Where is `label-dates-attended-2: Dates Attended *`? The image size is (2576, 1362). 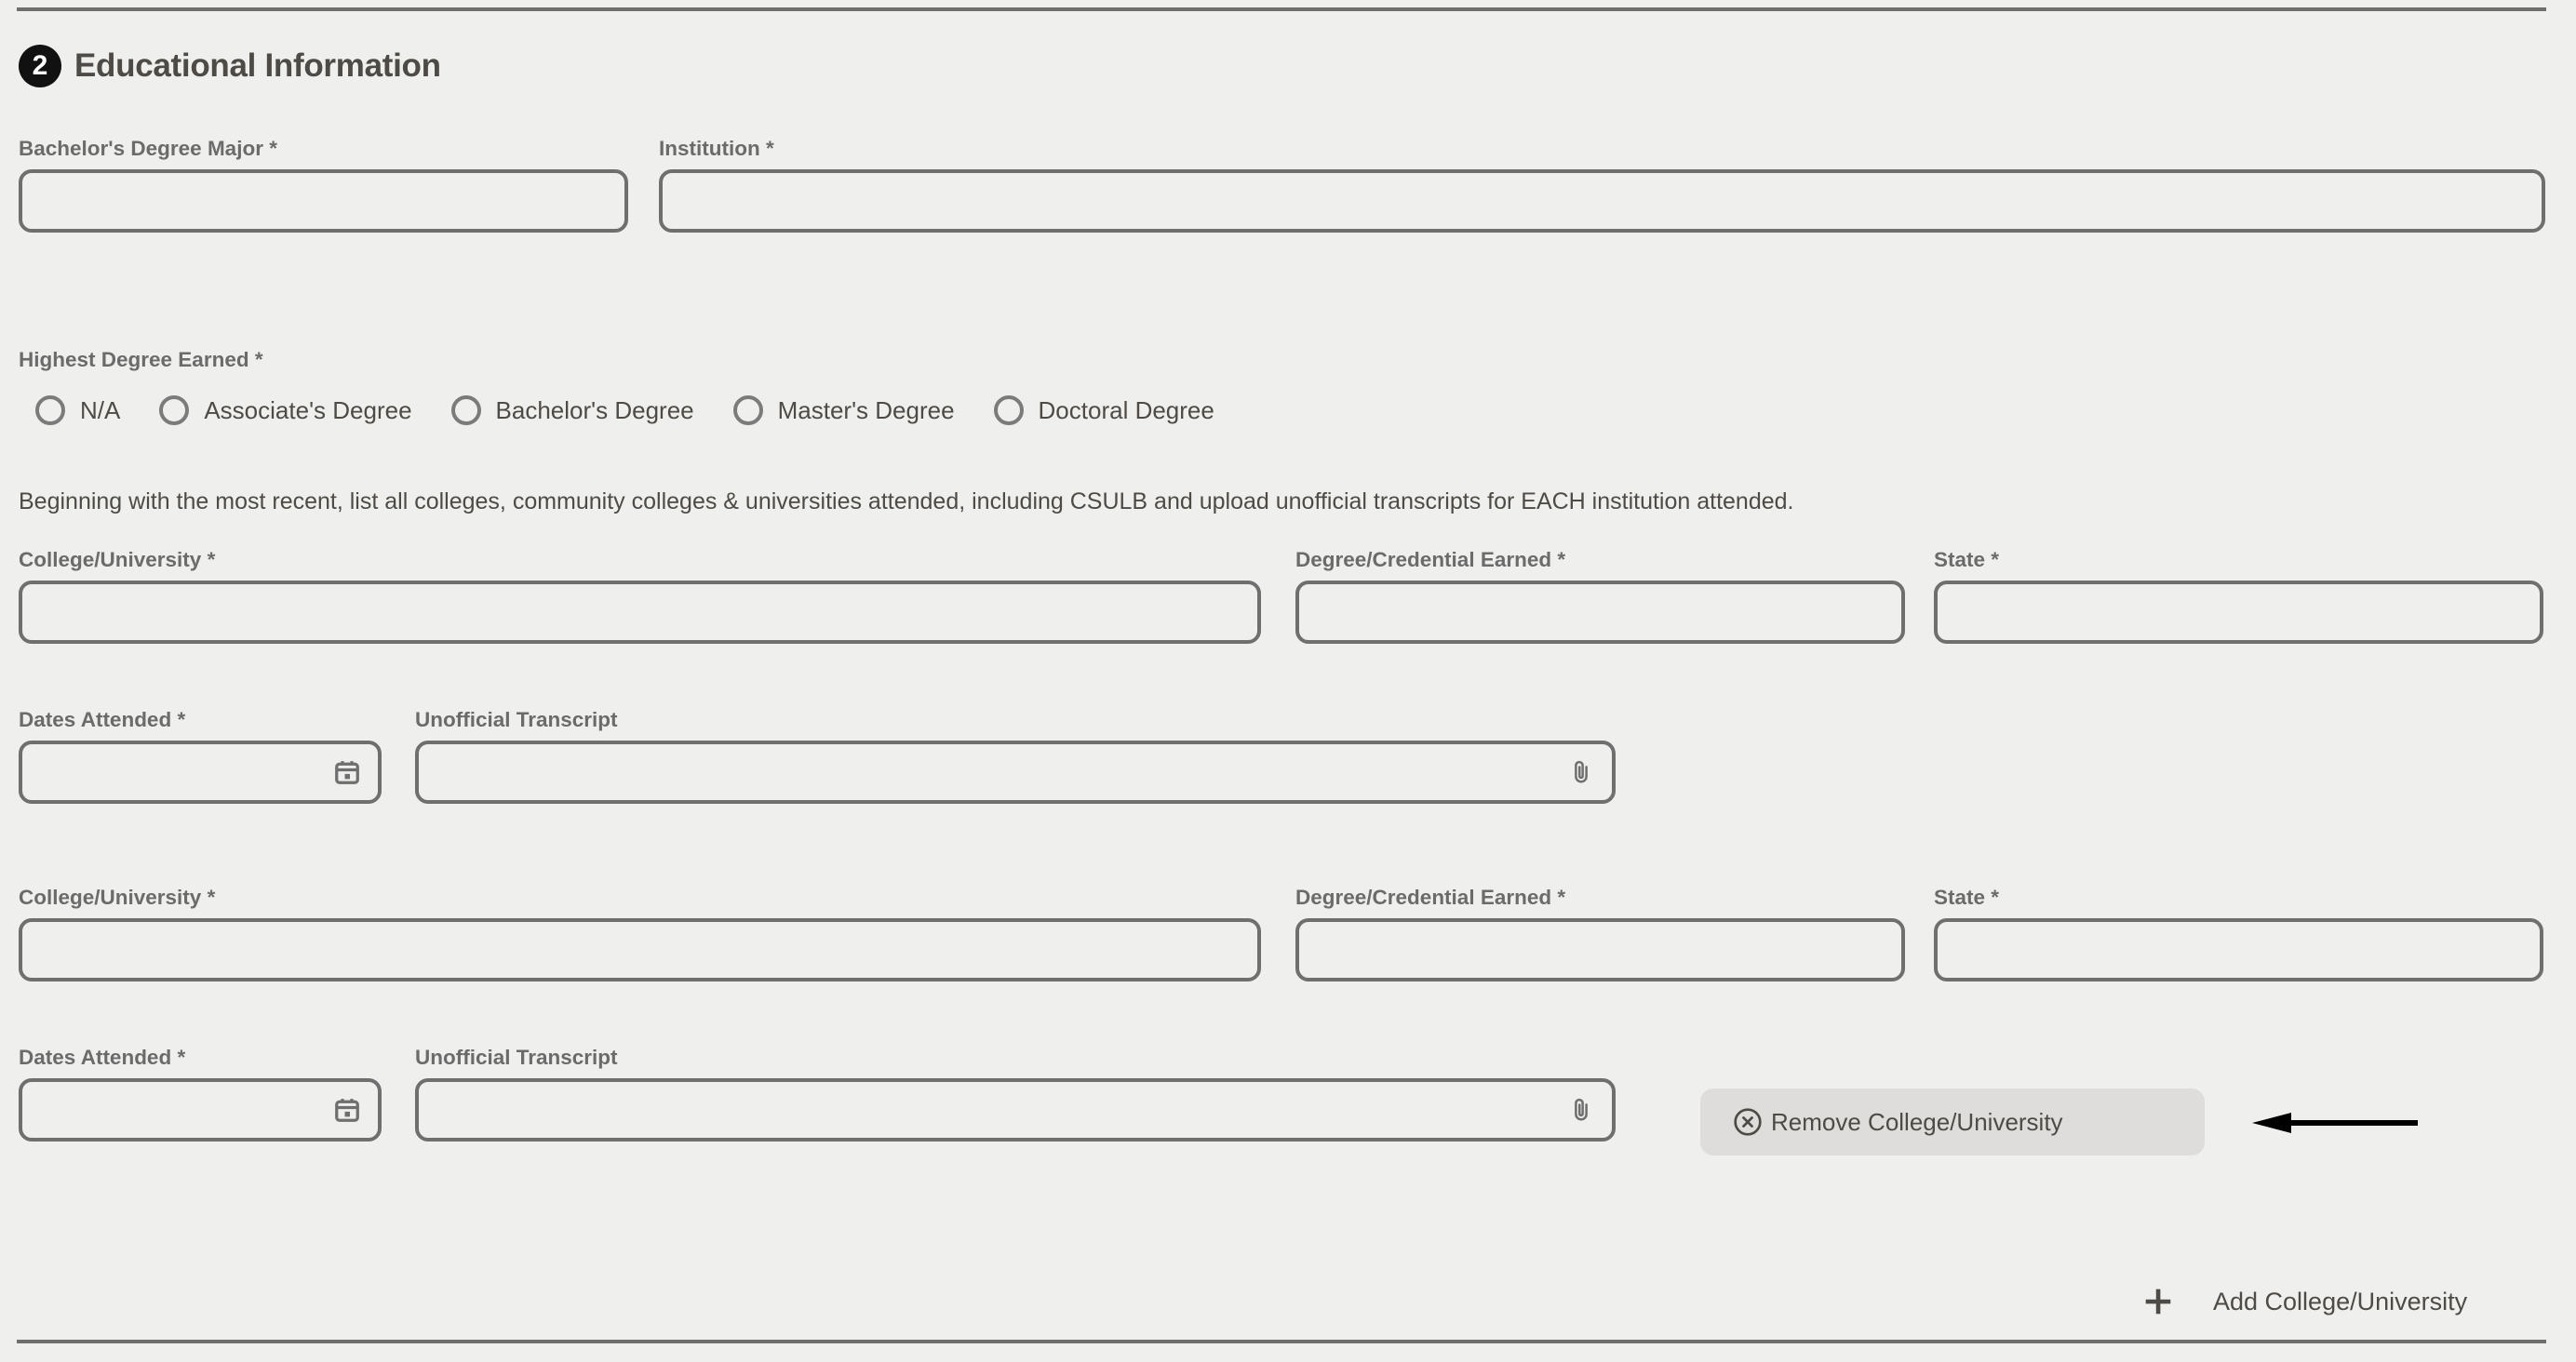 label-dates-attended-2: Dates Attended * is located at coordinates (102, 1057).